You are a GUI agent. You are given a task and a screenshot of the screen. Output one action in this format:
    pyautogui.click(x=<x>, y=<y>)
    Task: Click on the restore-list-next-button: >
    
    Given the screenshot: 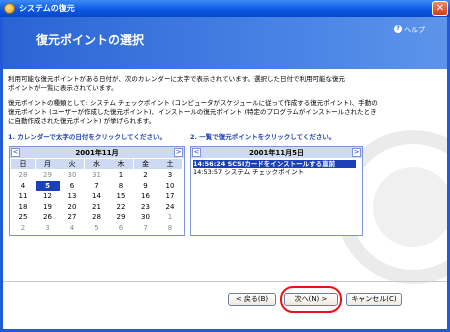 What is the action you would take?
    pyautogui.click(x=356, y=152)
    